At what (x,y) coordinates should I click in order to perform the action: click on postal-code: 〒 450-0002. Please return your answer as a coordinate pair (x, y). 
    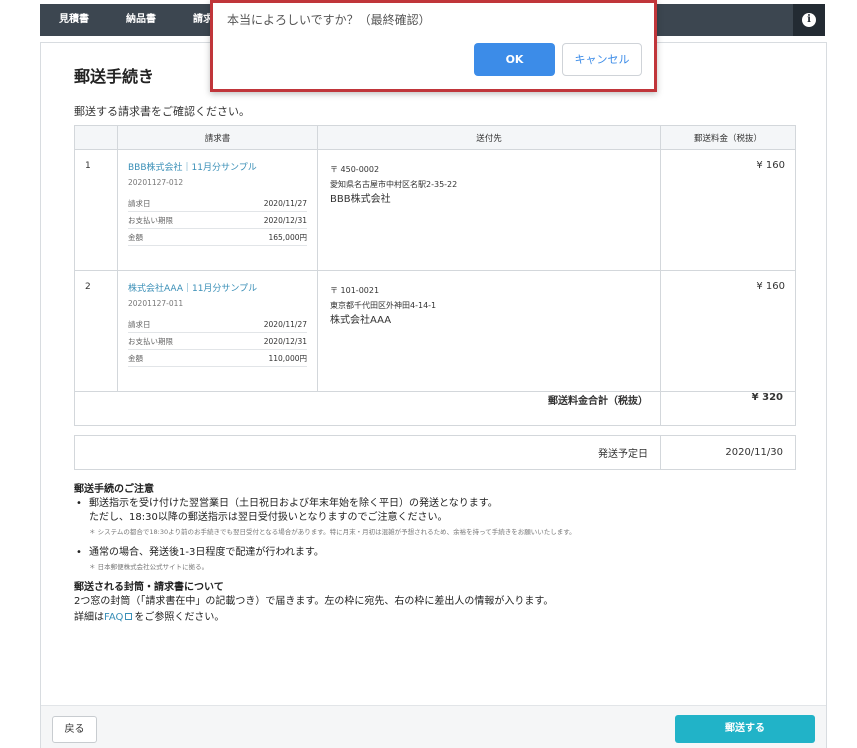
    Looking at the image, I should click on (355, 169).